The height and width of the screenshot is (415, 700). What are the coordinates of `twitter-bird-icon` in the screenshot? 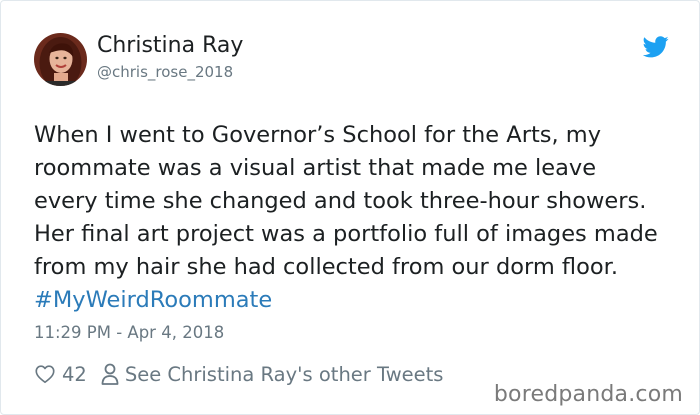 It's located at (656, 47).